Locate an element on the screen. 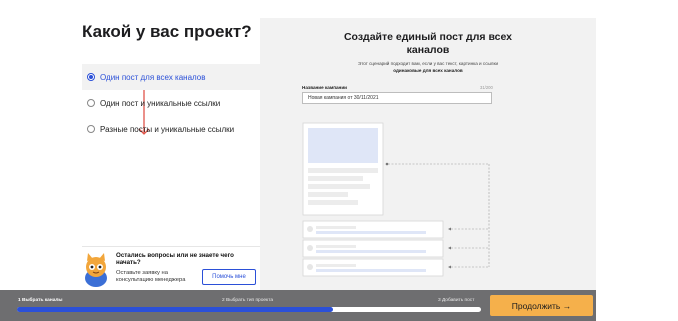 Image resolution: width=678 pixels, height=321 pixels. option-label: Один пост и уникальные ссылки is located at coordinates (160, 103).